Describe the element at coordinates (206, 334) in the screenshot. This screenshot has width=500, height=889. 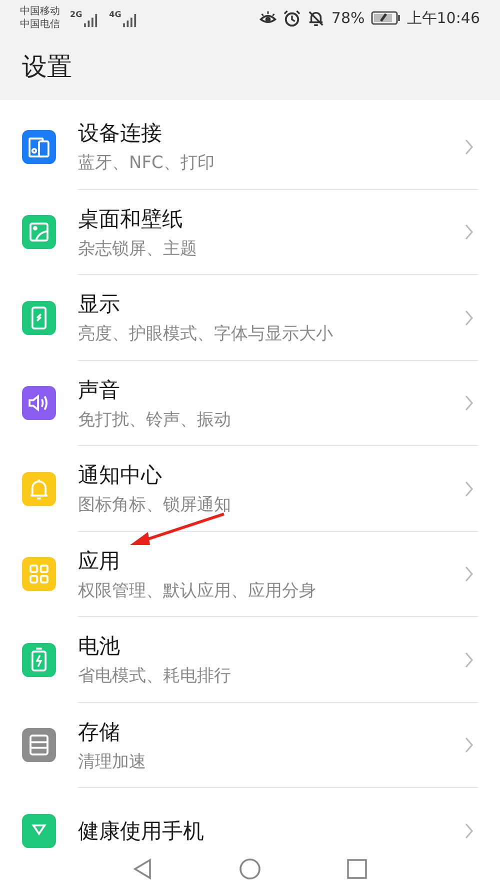
I see `item-subtitle: 亮度、护眼模式、字体与显示大小` at that location.